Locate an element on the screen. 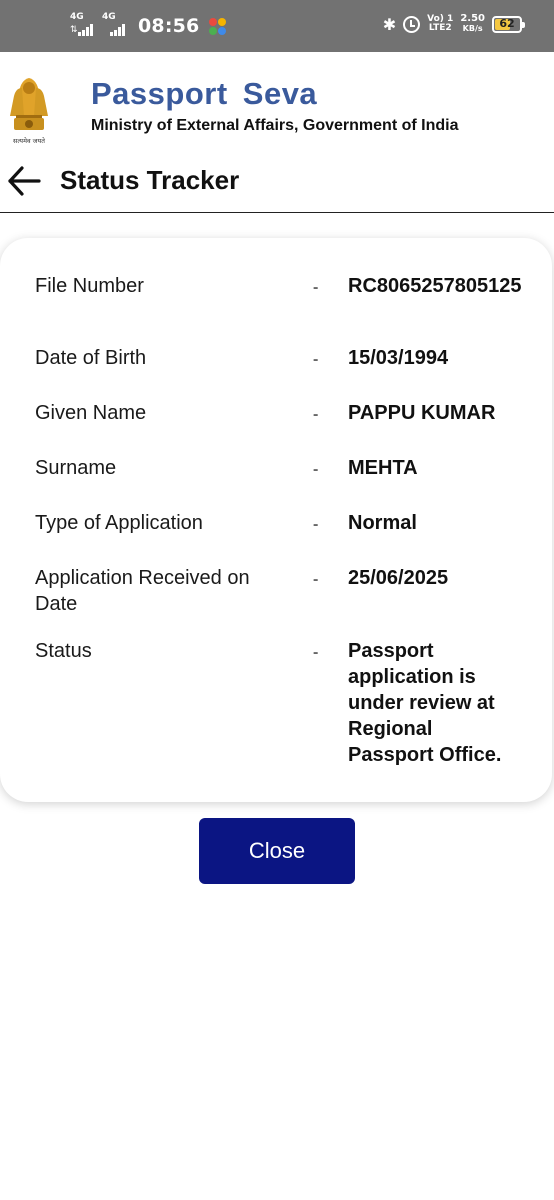 Image resolution: width=554 pixels, height=1200 pixels. notification-app-icon is located at coordinates (218, 26).